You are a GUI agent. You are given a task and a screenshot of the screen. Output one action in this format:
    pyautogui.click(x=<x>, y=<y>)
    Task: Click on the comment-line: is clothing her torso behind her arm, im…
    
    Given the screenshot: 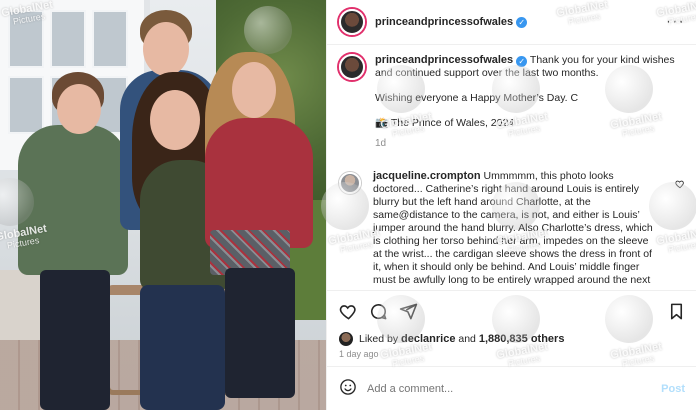 What is the action you would take?
    pyautogui.click(x=511, y=241)
    